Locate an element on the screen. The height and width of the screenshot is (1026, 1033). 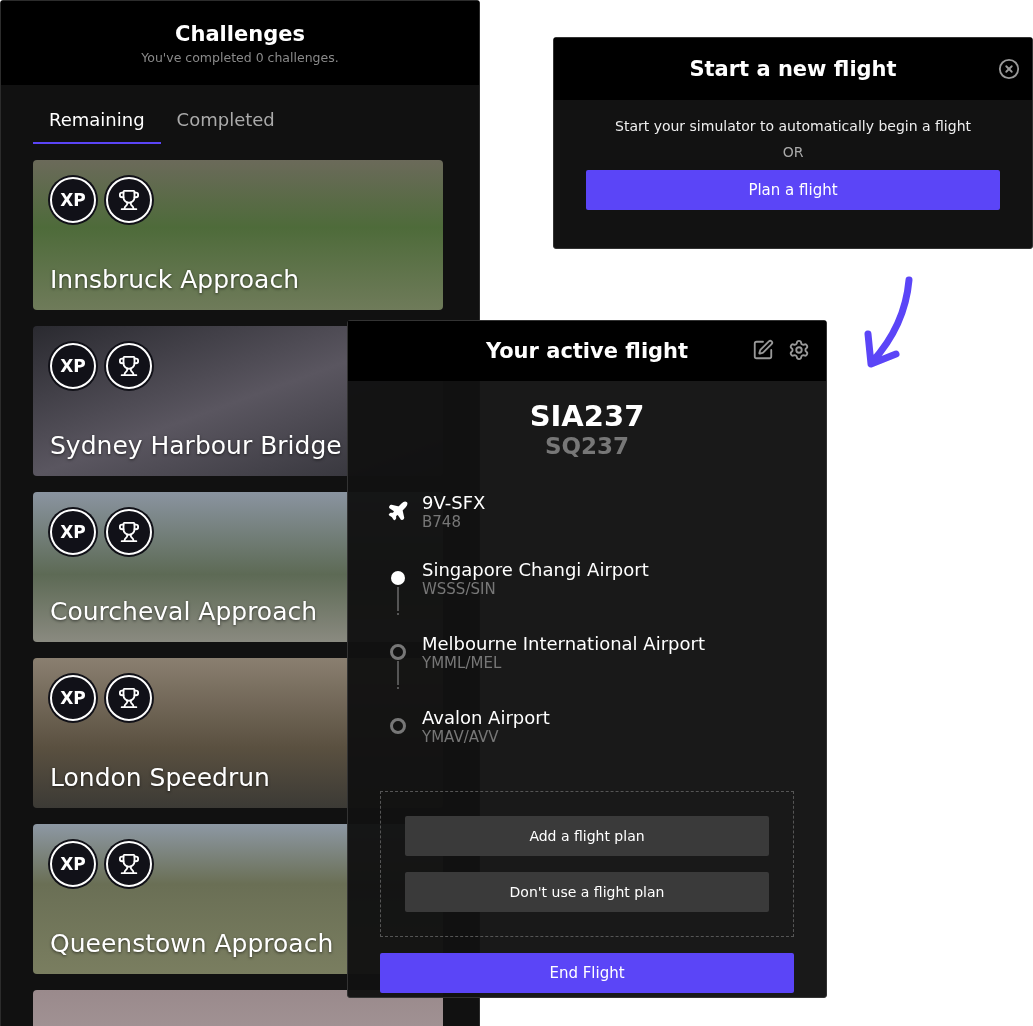
callsign: SIA237 is located at coordinates (587, 416).